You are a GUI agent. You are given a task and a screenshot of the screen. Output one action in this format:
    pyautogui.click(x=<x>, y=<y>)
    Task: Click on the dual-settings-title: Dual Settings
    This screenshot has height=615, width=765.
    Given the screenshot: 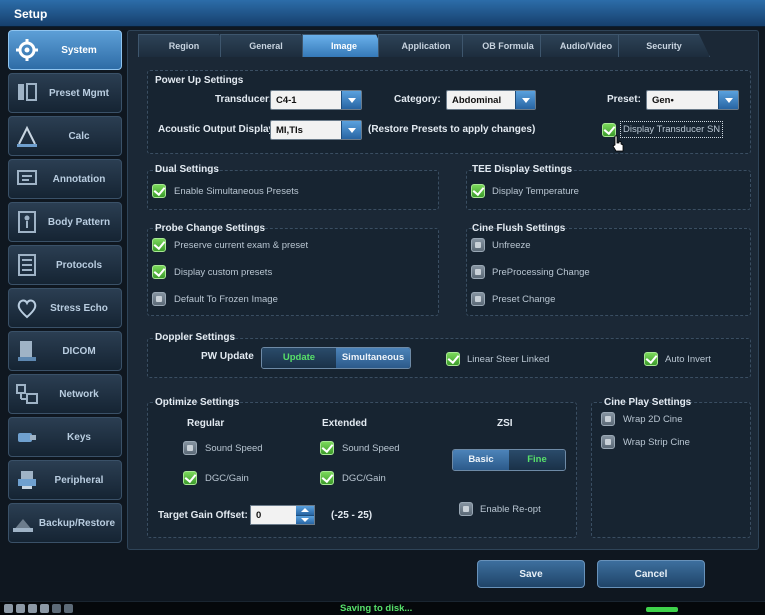 What is the action you would take?
    pyautogui.click(x=187, y=169)
    